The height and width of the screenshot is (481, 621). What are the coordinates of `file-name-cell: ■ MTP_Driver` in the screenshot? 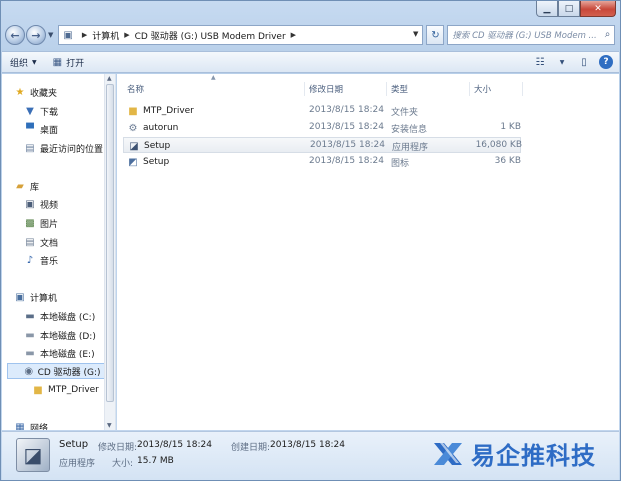 It's located at (160, 111).